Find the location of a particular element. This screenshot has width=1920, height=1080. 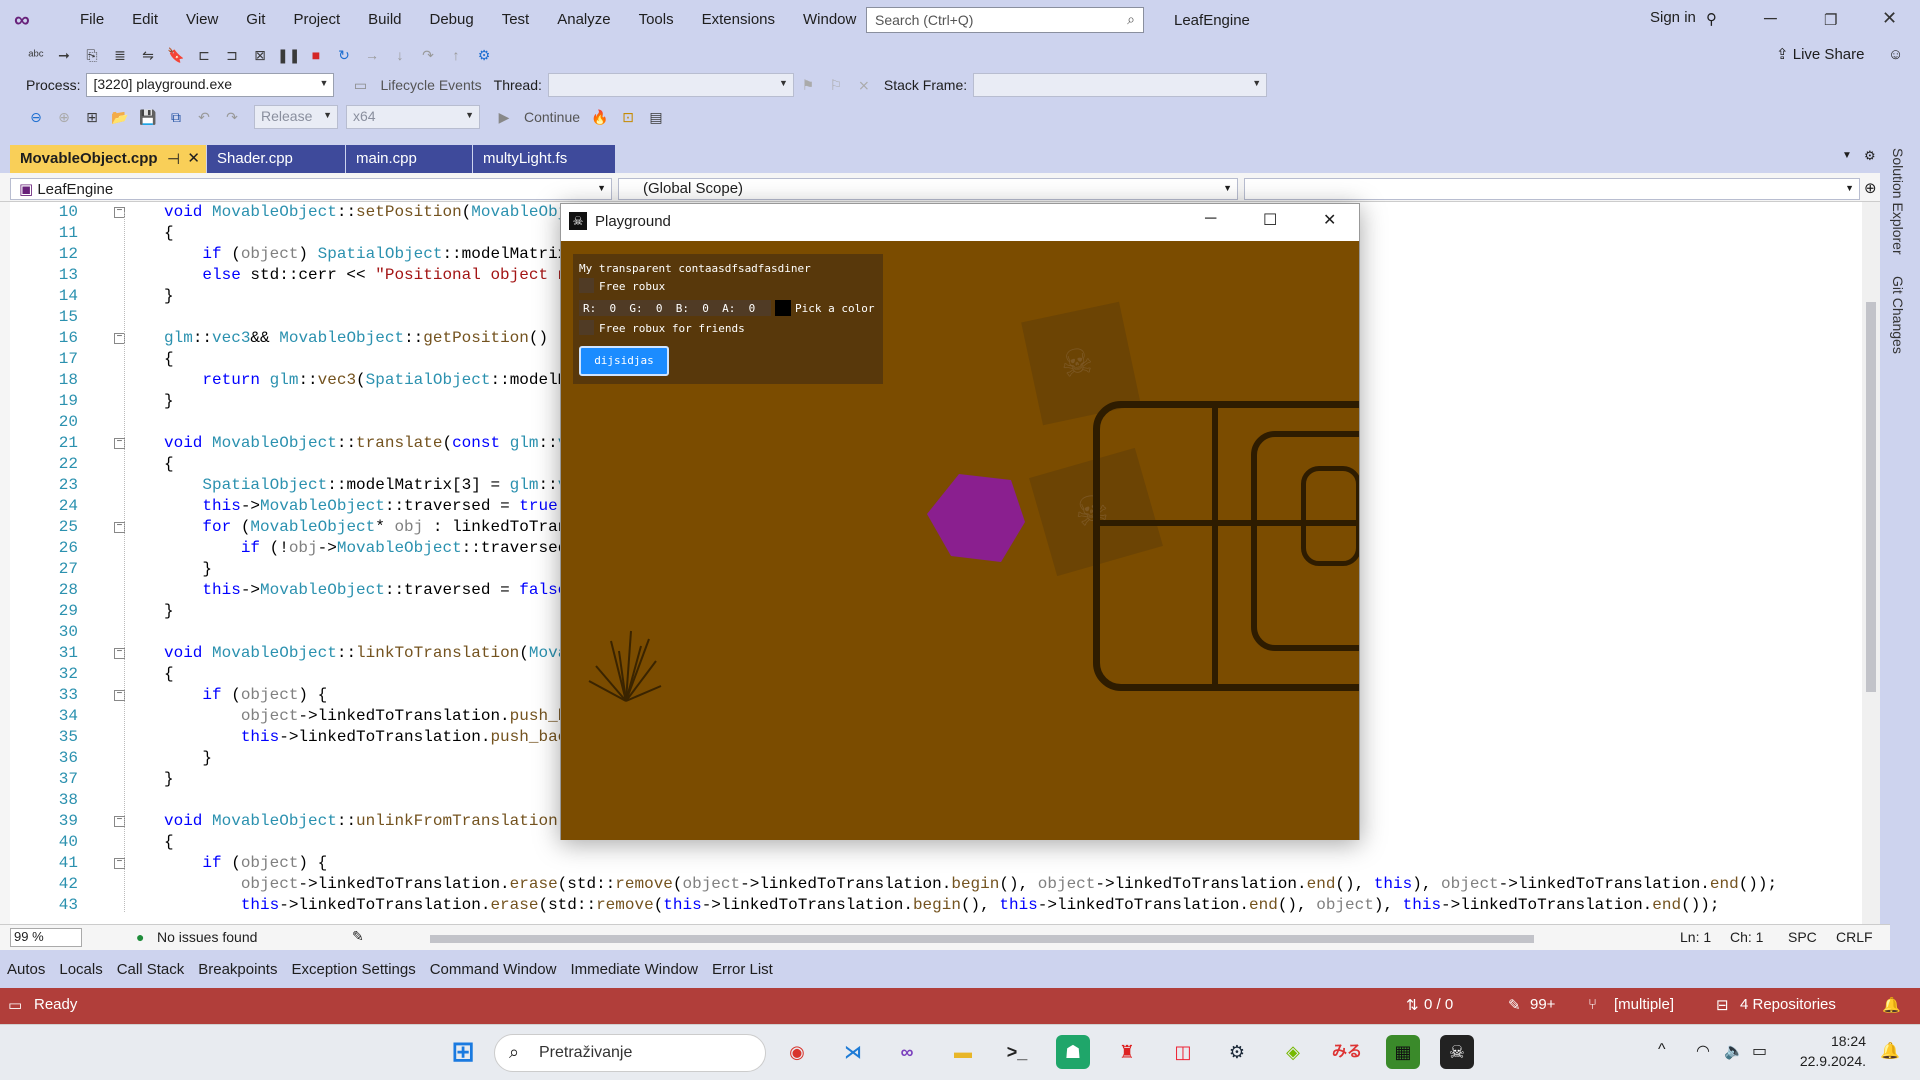

feedback-icon: ☺ is located at coordinates (1895, 54).